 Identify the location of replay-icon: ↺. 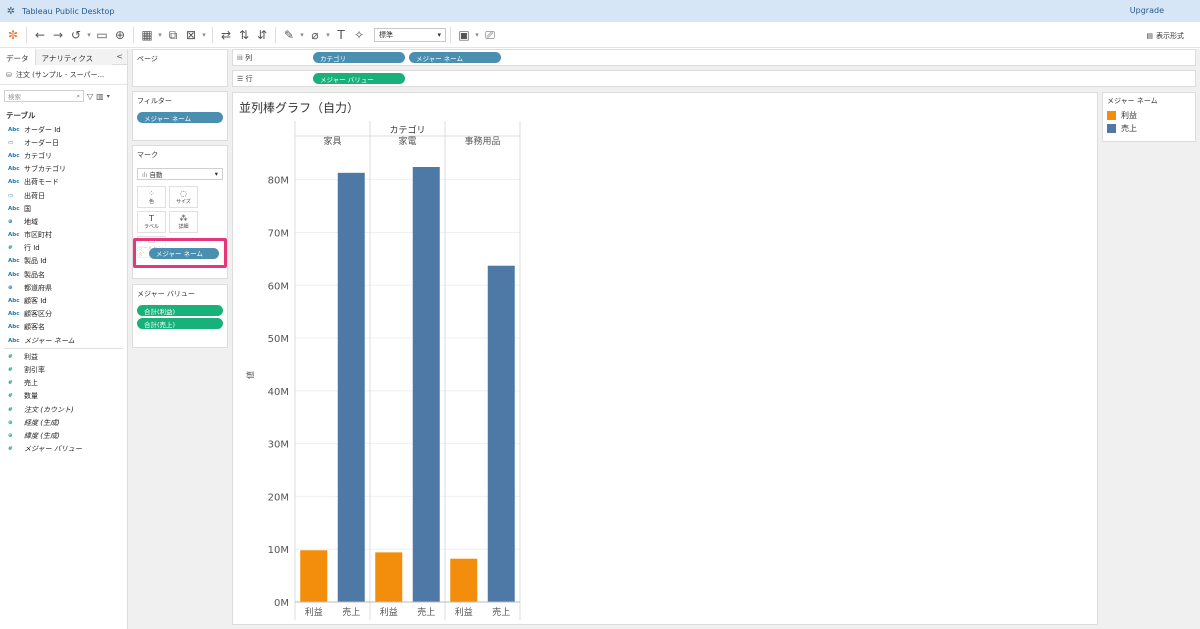
(76, 35).